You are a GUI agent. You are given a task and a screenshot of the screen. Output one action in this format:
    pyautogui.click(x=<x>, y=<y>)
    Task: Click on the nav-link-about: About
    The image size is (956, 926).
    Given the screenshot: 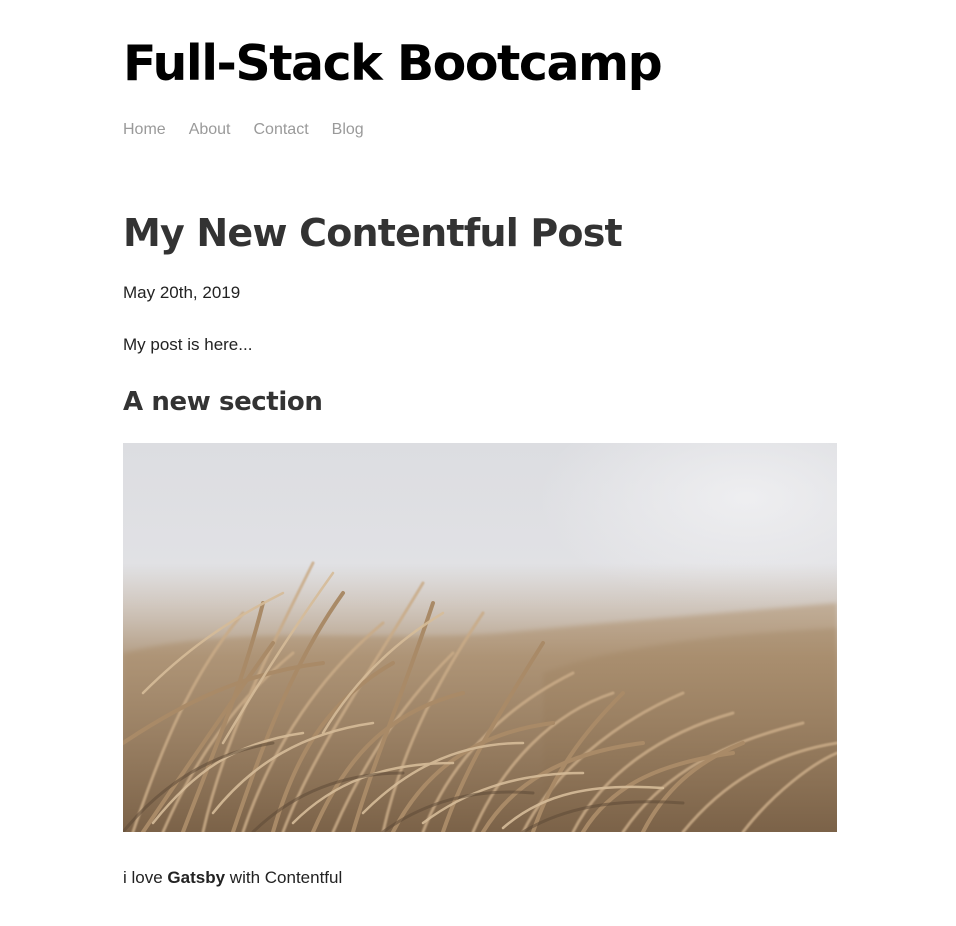 What is the action you would take?
    pyautogui.click(x=210, y=129)
    